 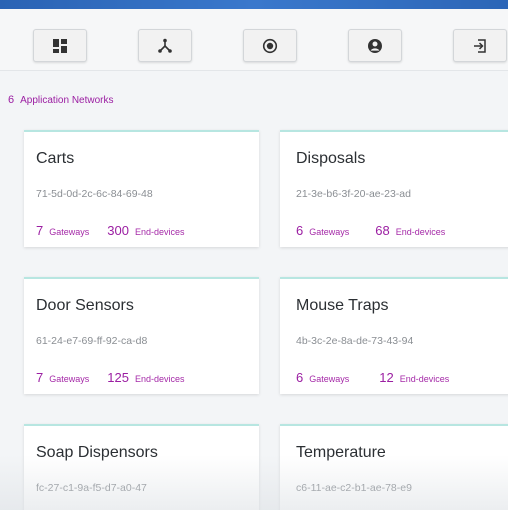 I want to click on device-count: 300, so click(x=118, y=230).